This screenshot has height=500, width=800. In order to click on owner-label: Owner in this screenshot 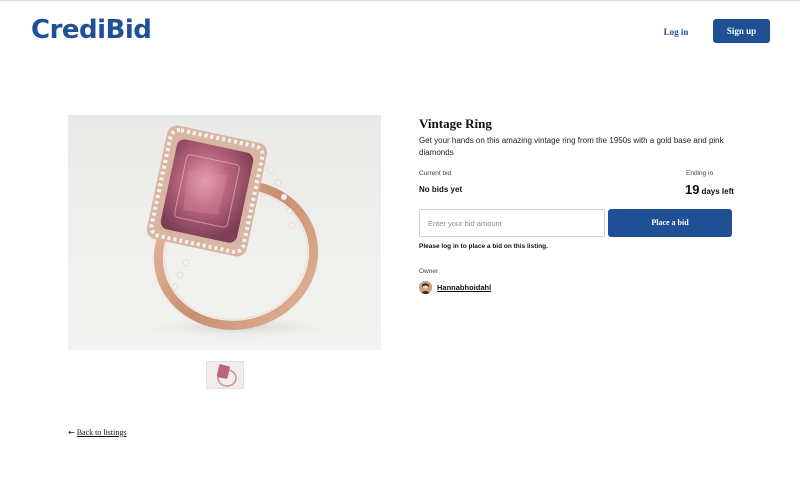, I will do `click(429, 271)`.